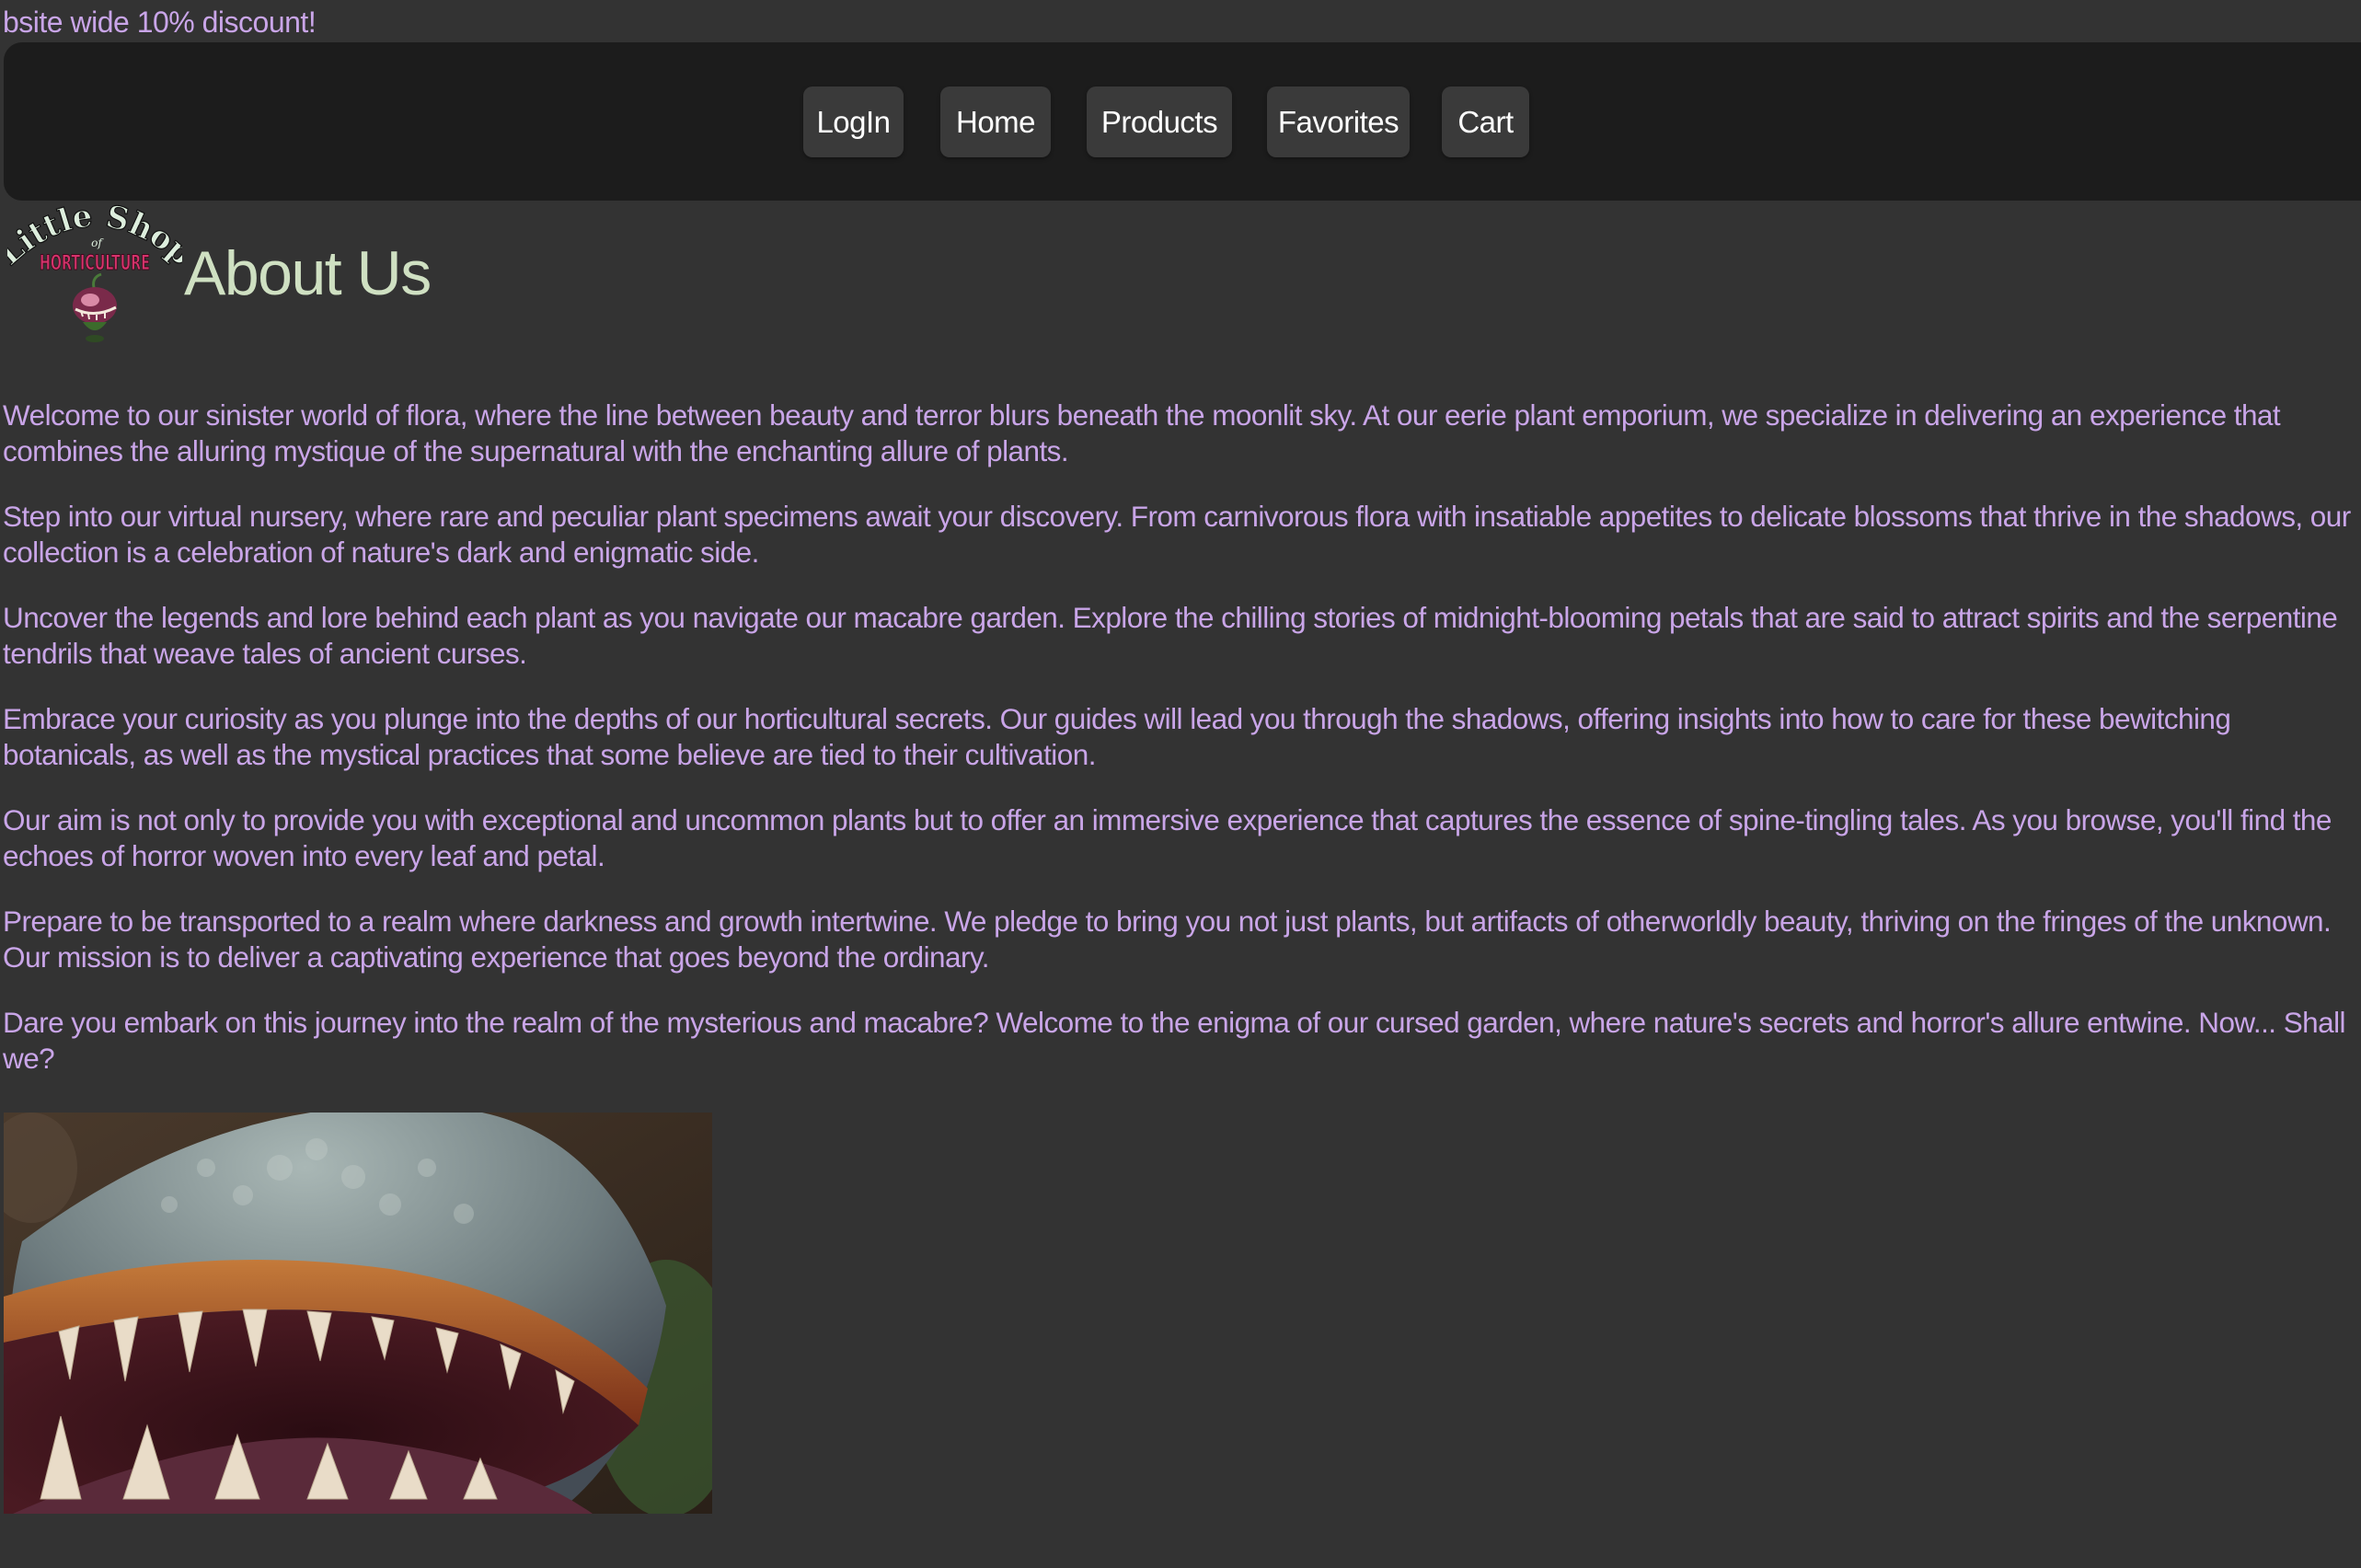 The width and height of the screenshot is (2361, 1568). I want to click on nav-home-button: Home, so click(995, 121).